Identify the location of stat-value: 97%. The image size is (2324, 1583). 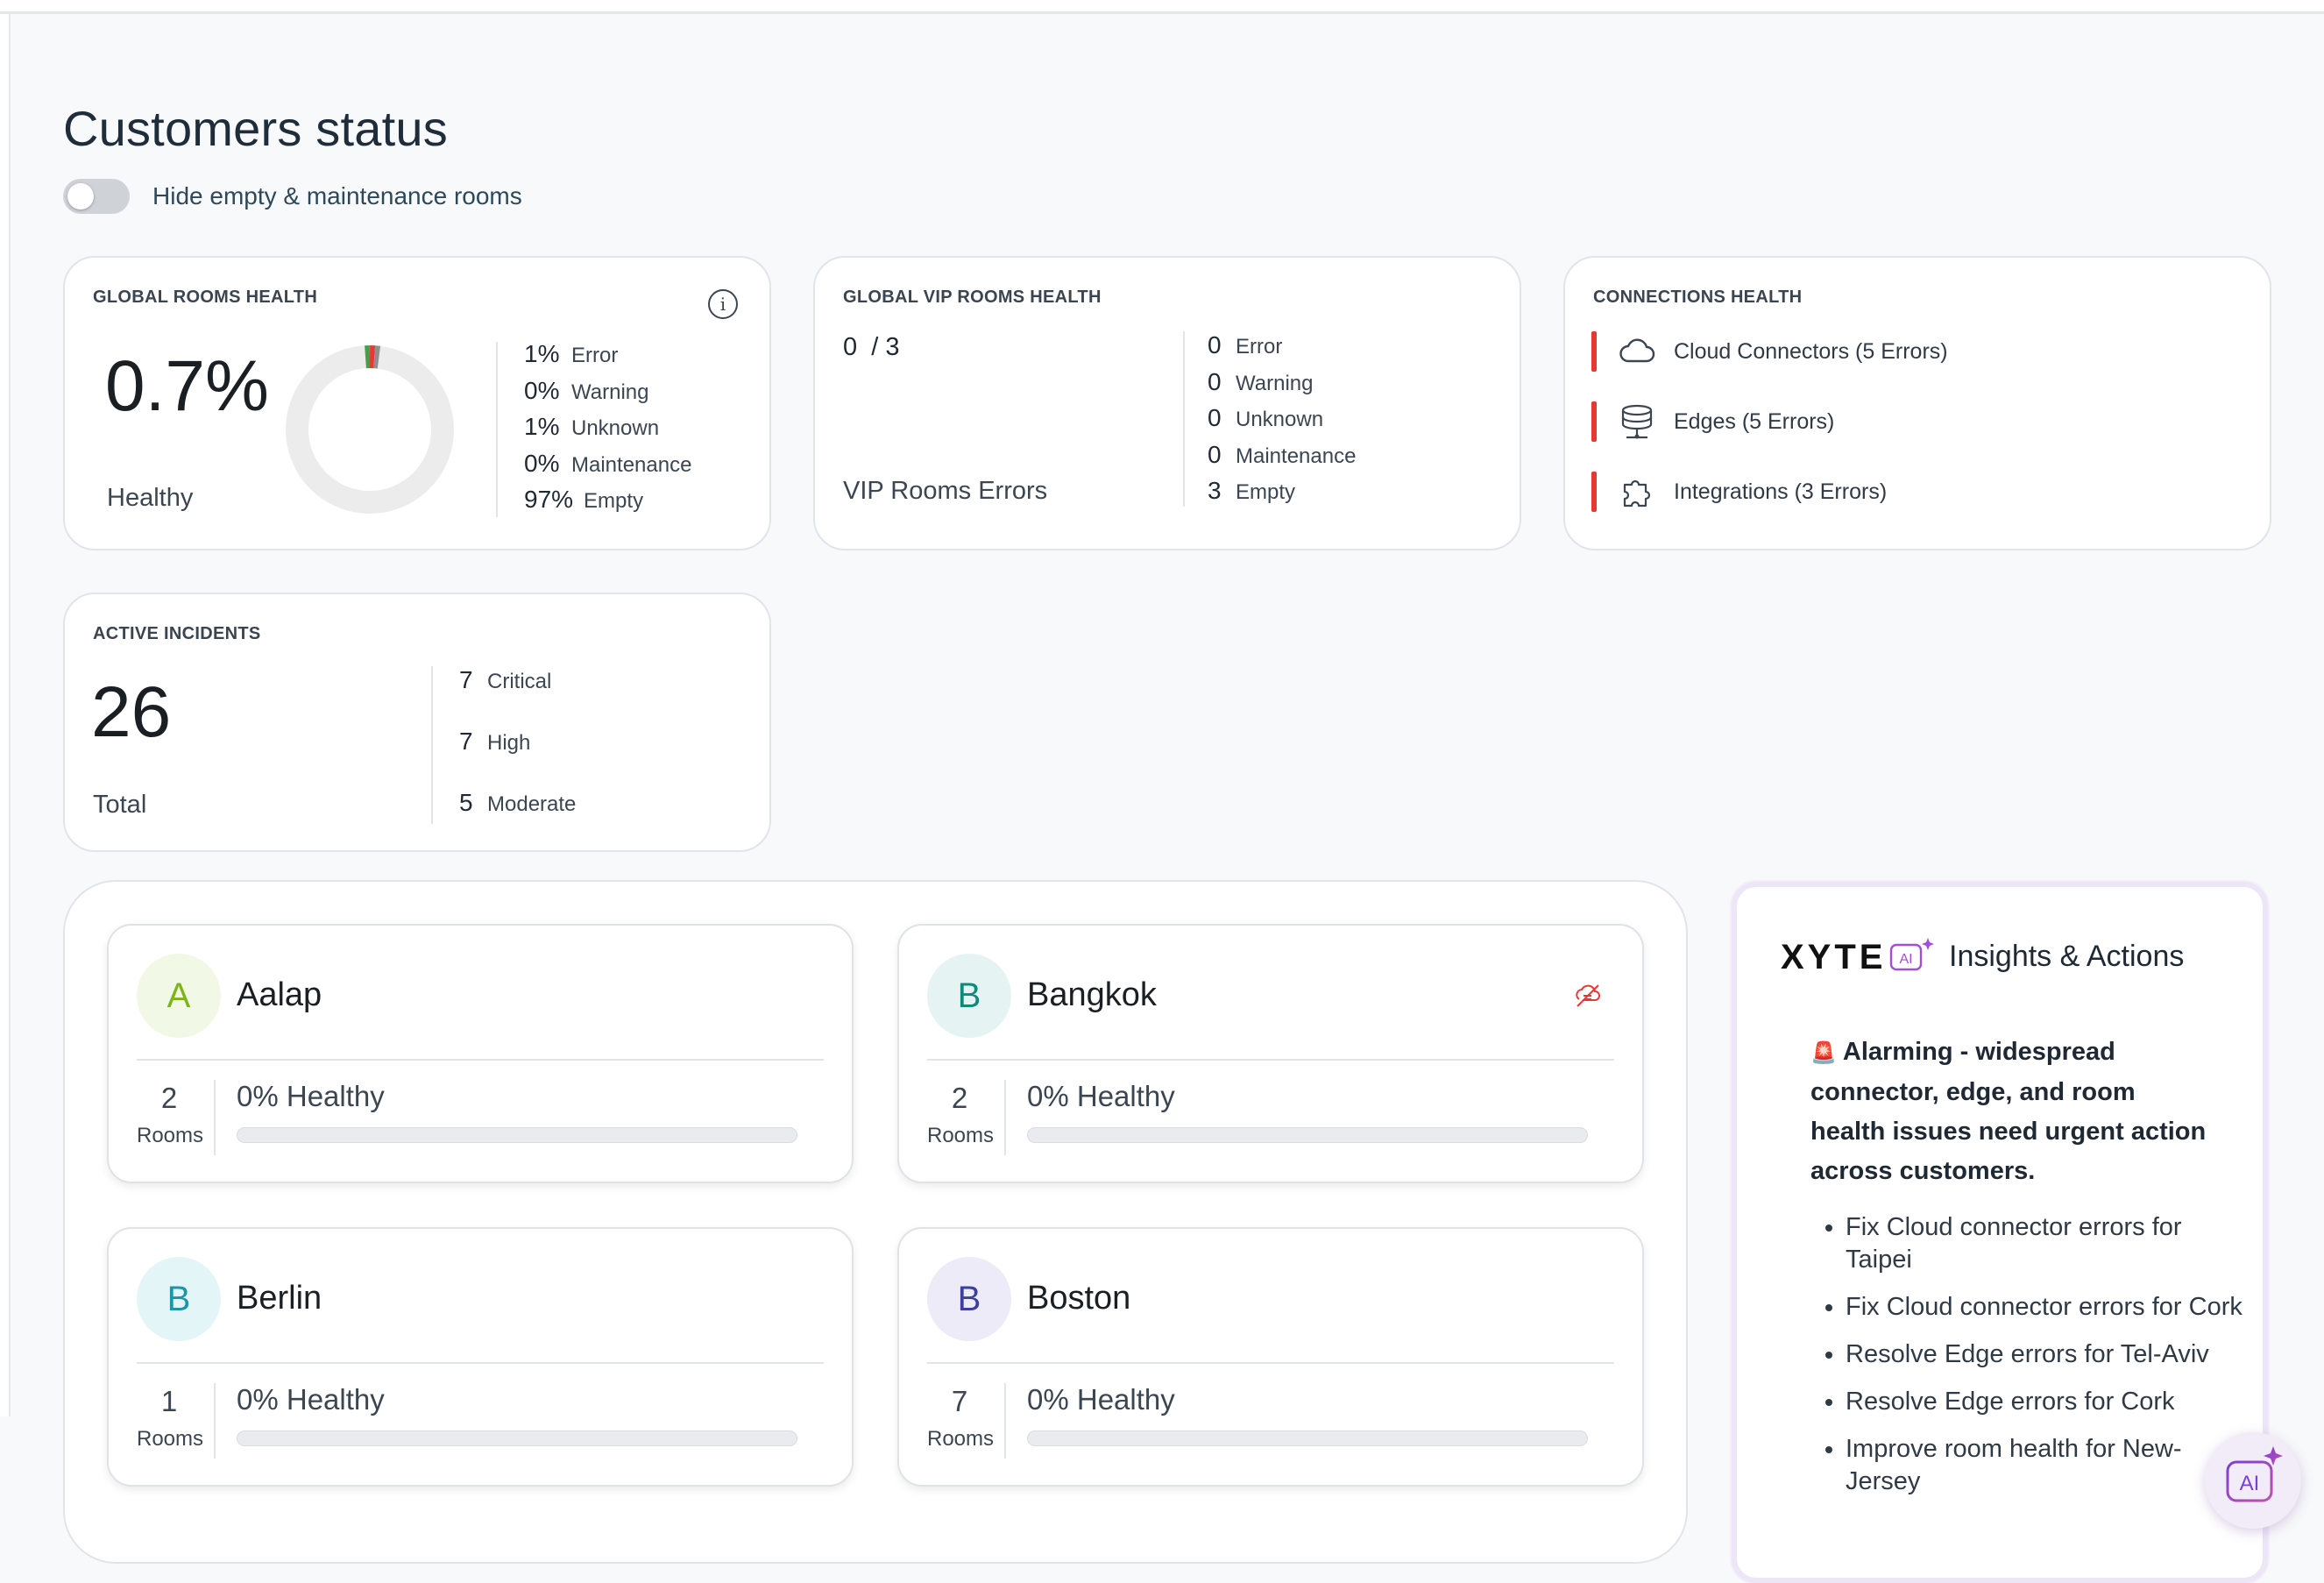
(548, 500).